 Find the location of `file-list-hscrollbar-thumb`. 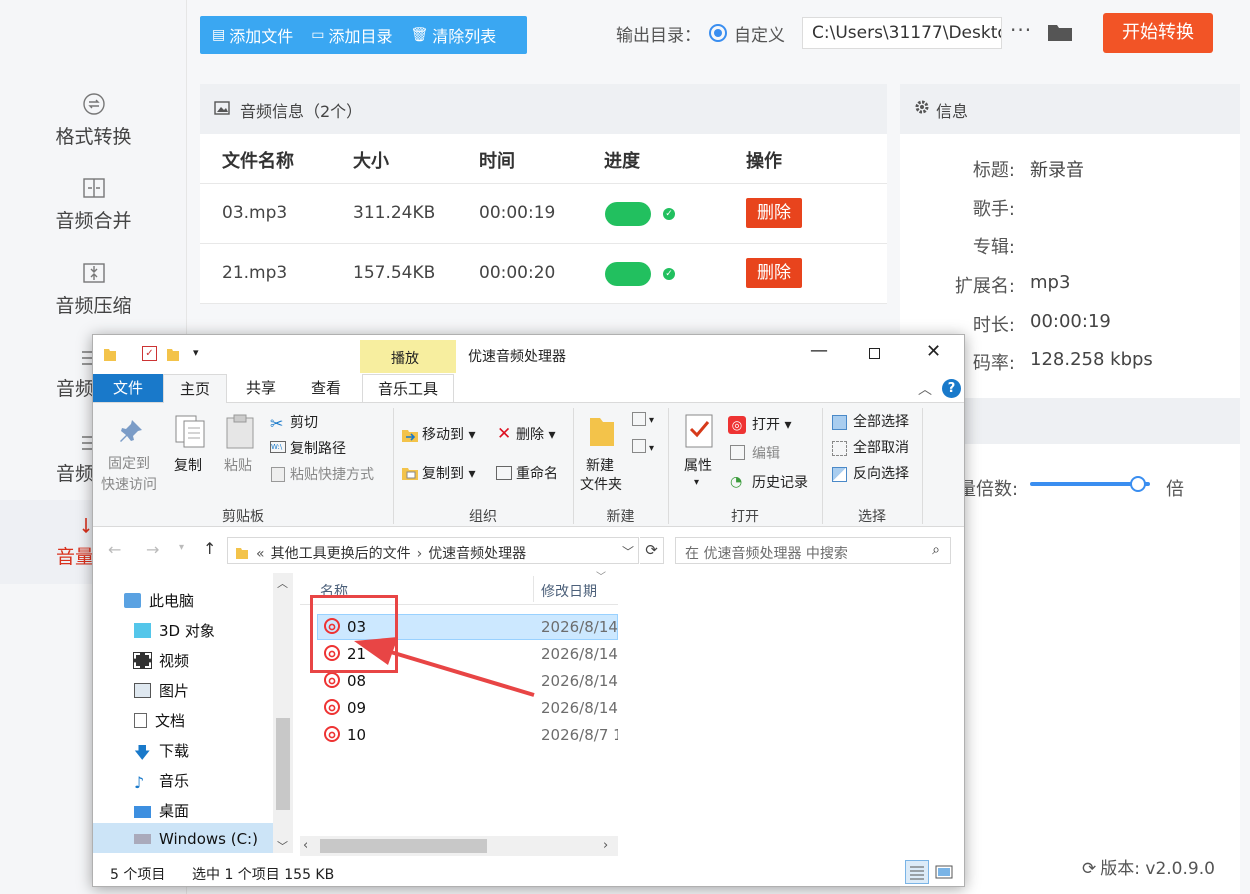

file-list-hscrollbar-thumb is located at coordinates (403, 846).